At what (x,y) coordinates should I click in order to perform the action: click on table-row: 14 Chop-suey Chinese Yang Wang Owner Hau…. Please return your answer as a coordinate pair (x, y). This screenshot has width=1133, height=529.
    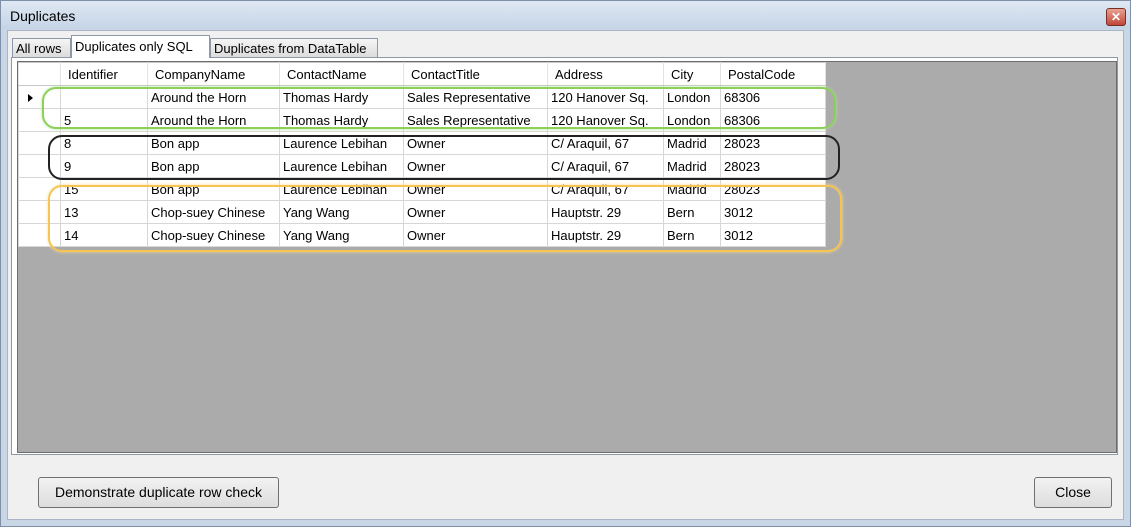
    Looking at the image, I should click on (422, 235).